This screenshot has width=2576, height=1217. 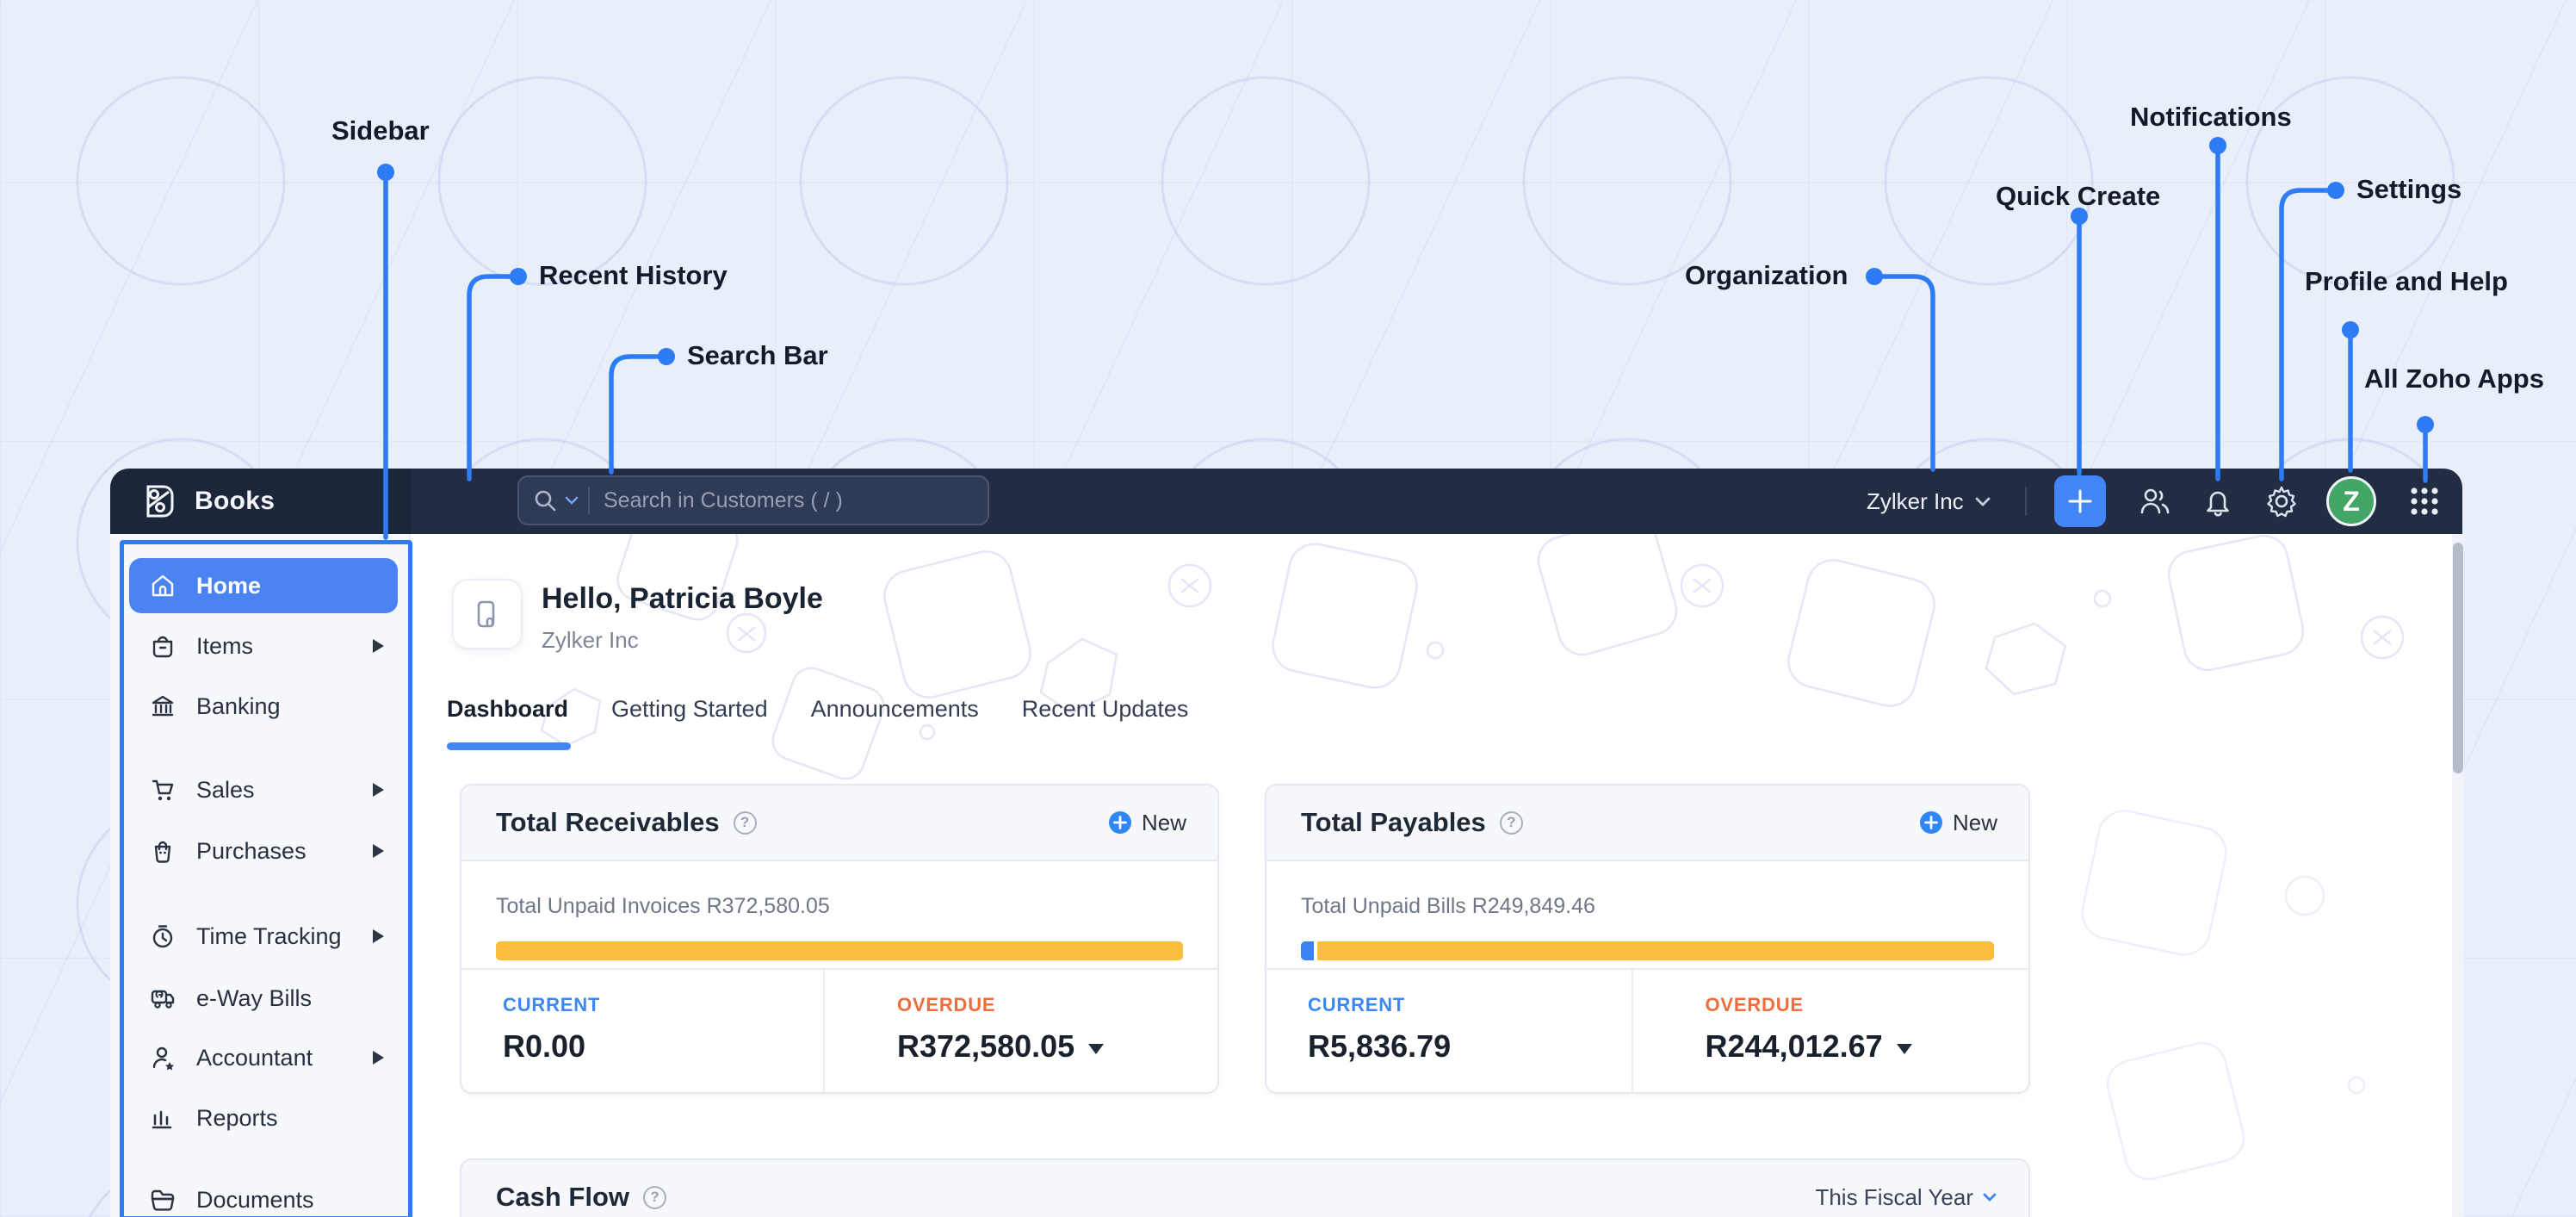 I want to click on avatar-initial: Z, so click(x=2351, y=501).